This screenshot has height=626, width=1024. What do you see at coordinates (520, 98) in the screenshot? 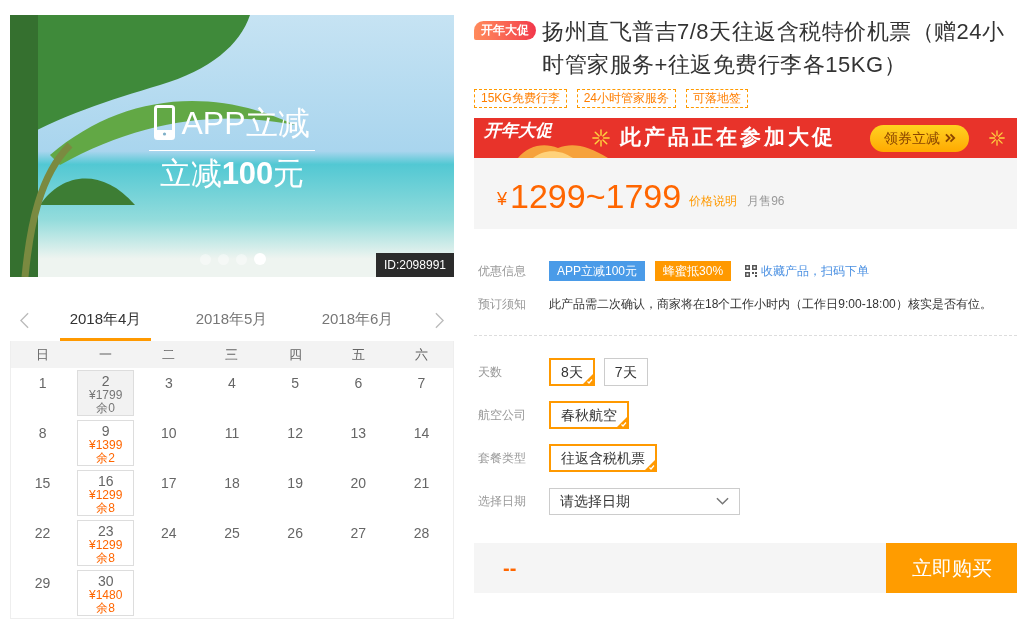
I see `feature-tag: 15KG免费行李` at bounding box center [520, 98].